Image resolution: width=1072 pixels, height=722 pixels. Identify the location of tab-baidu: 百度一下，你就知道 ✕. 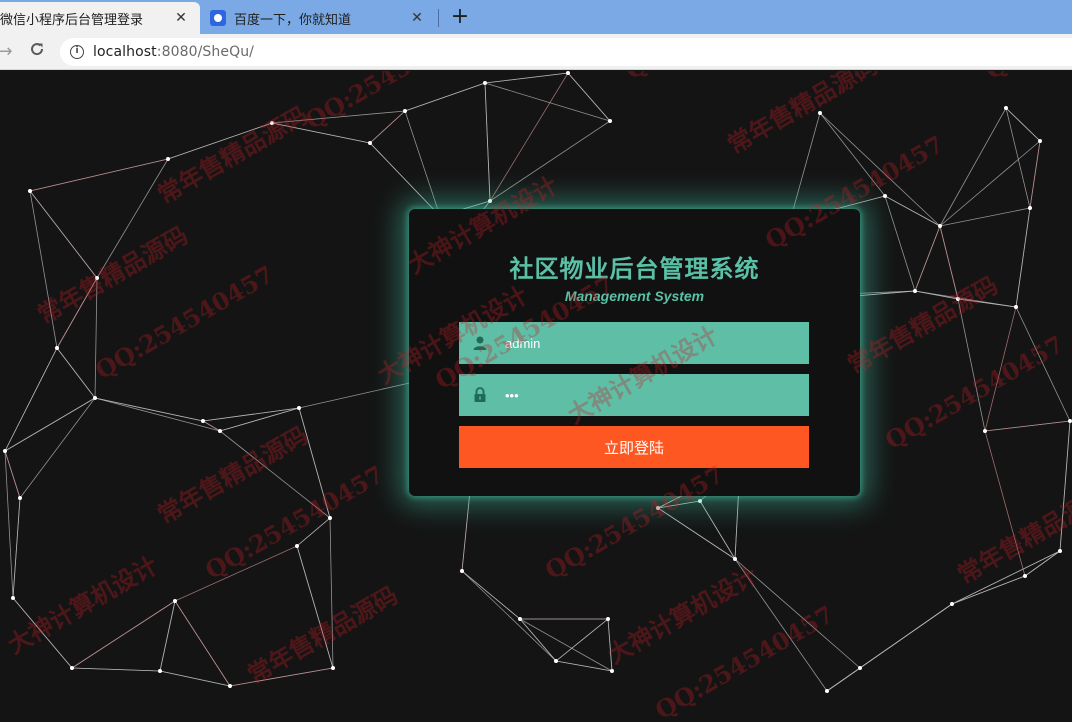
(320, 18).